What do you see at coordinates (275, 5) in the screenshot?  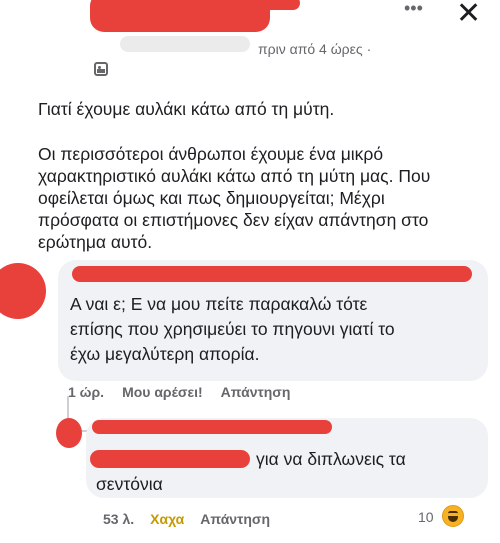 I see `redacted-author-name-tail` at bounding box center [275, 5].